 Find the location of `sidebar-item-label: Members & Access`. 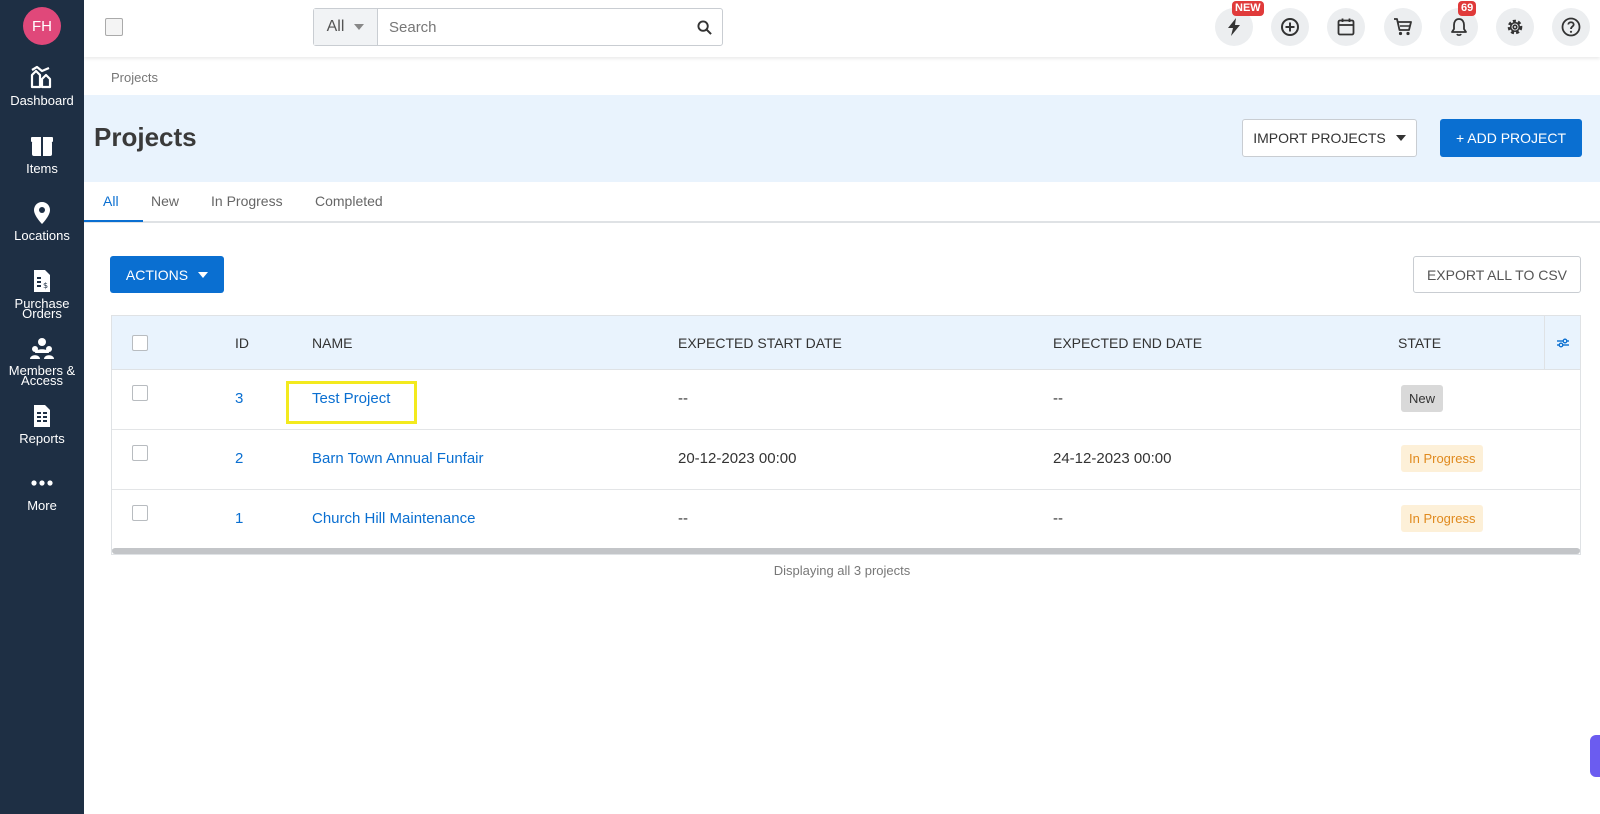

sidebar-item-label: Members & Access is located at coordinates (42, 375).